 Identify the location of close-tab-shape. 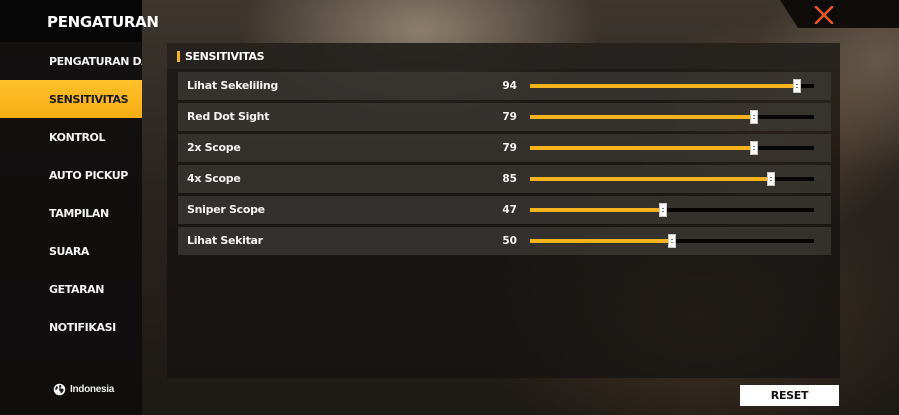
(839, 14).